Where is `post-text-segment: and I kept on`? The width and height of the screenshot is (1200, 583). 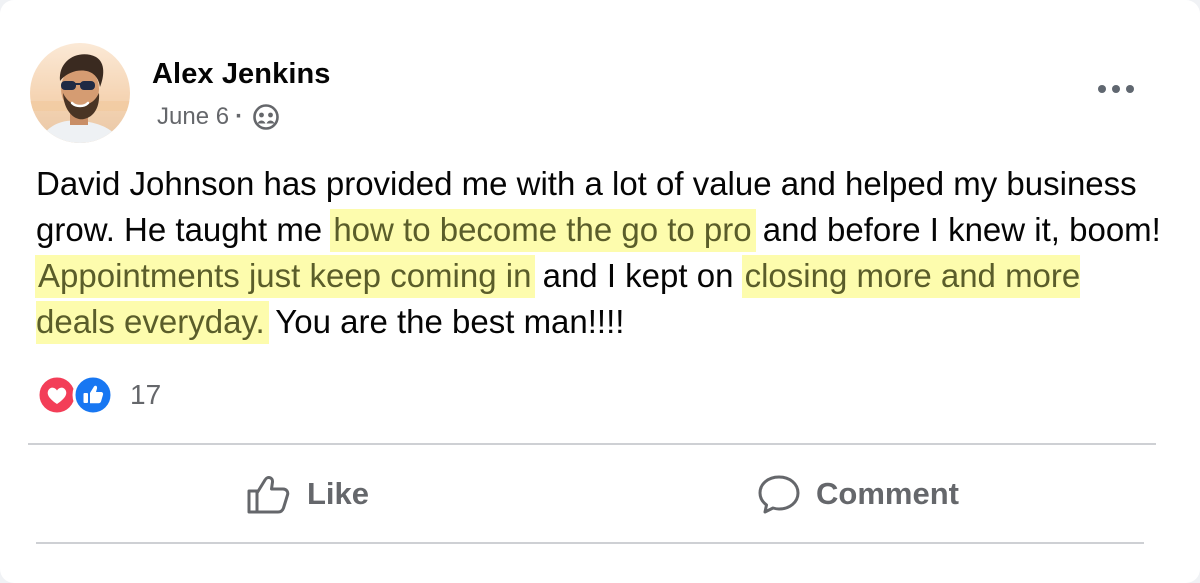 post-text-segment: and I kept on is located at coordinates (638, 275).